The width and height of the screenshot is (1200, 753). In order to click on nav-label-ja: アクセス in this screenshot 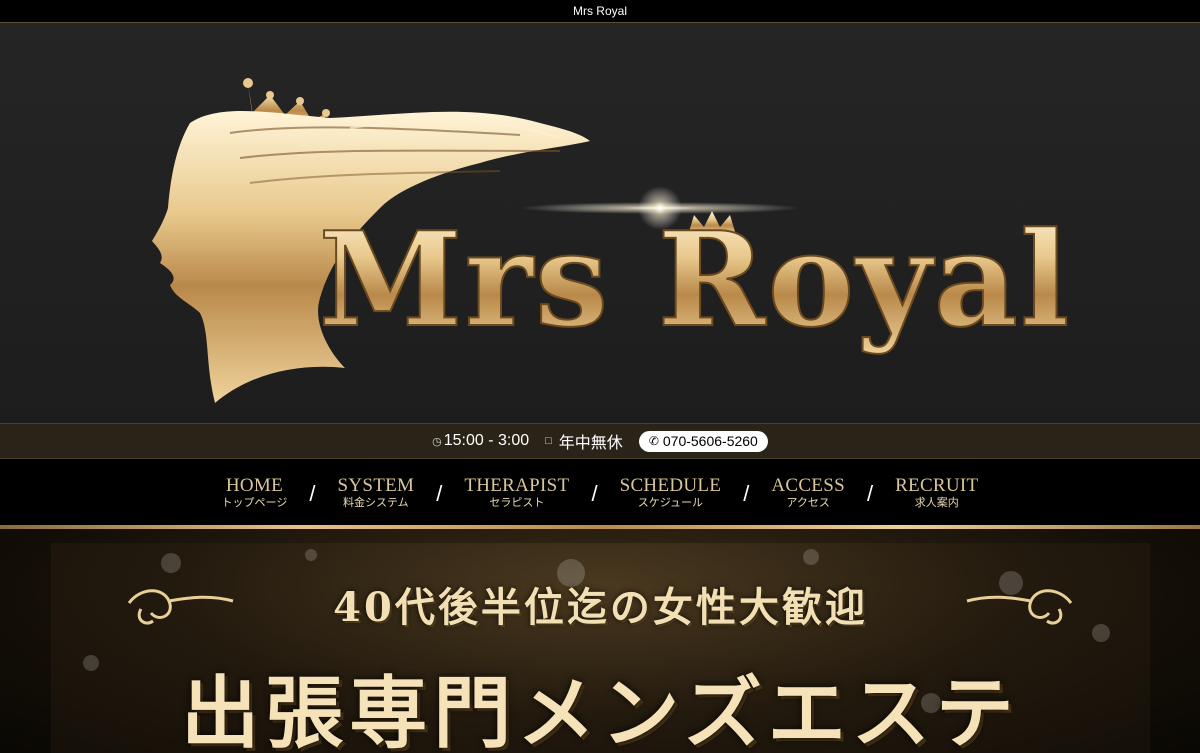, I will do `click(808, 502)`.